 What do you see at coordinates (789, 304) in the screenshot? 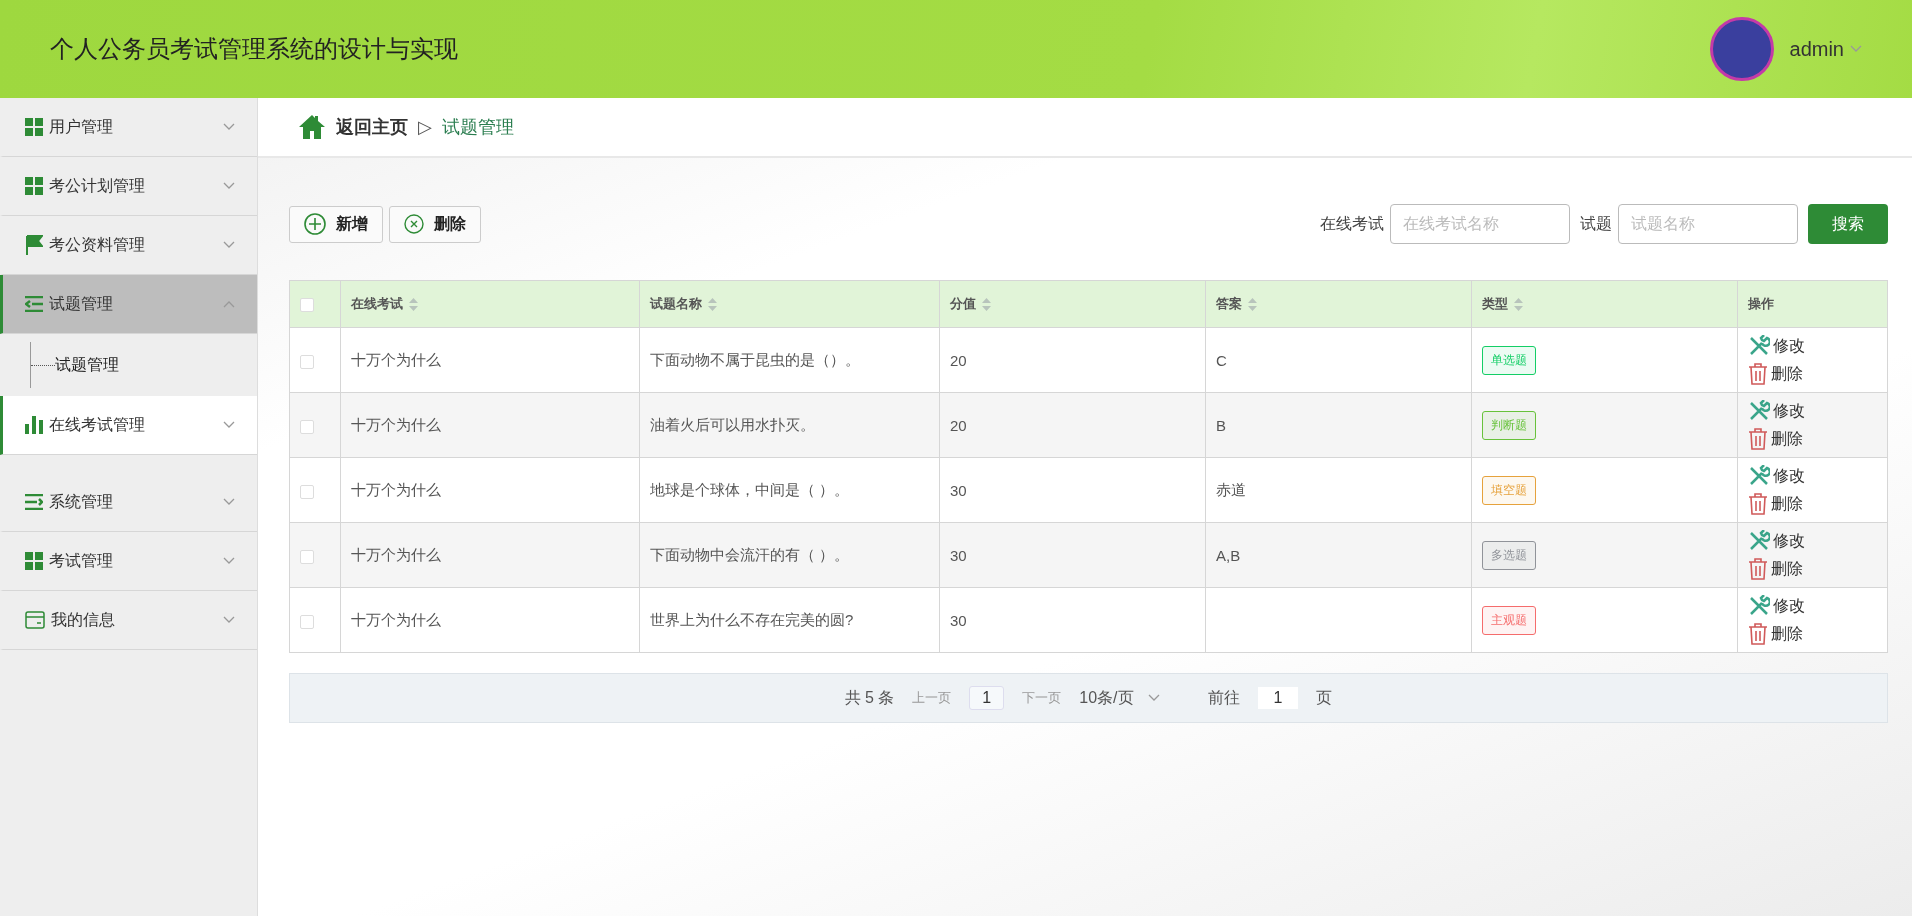
I see `column-header: 试题名称` at bounding box center [789, 304].